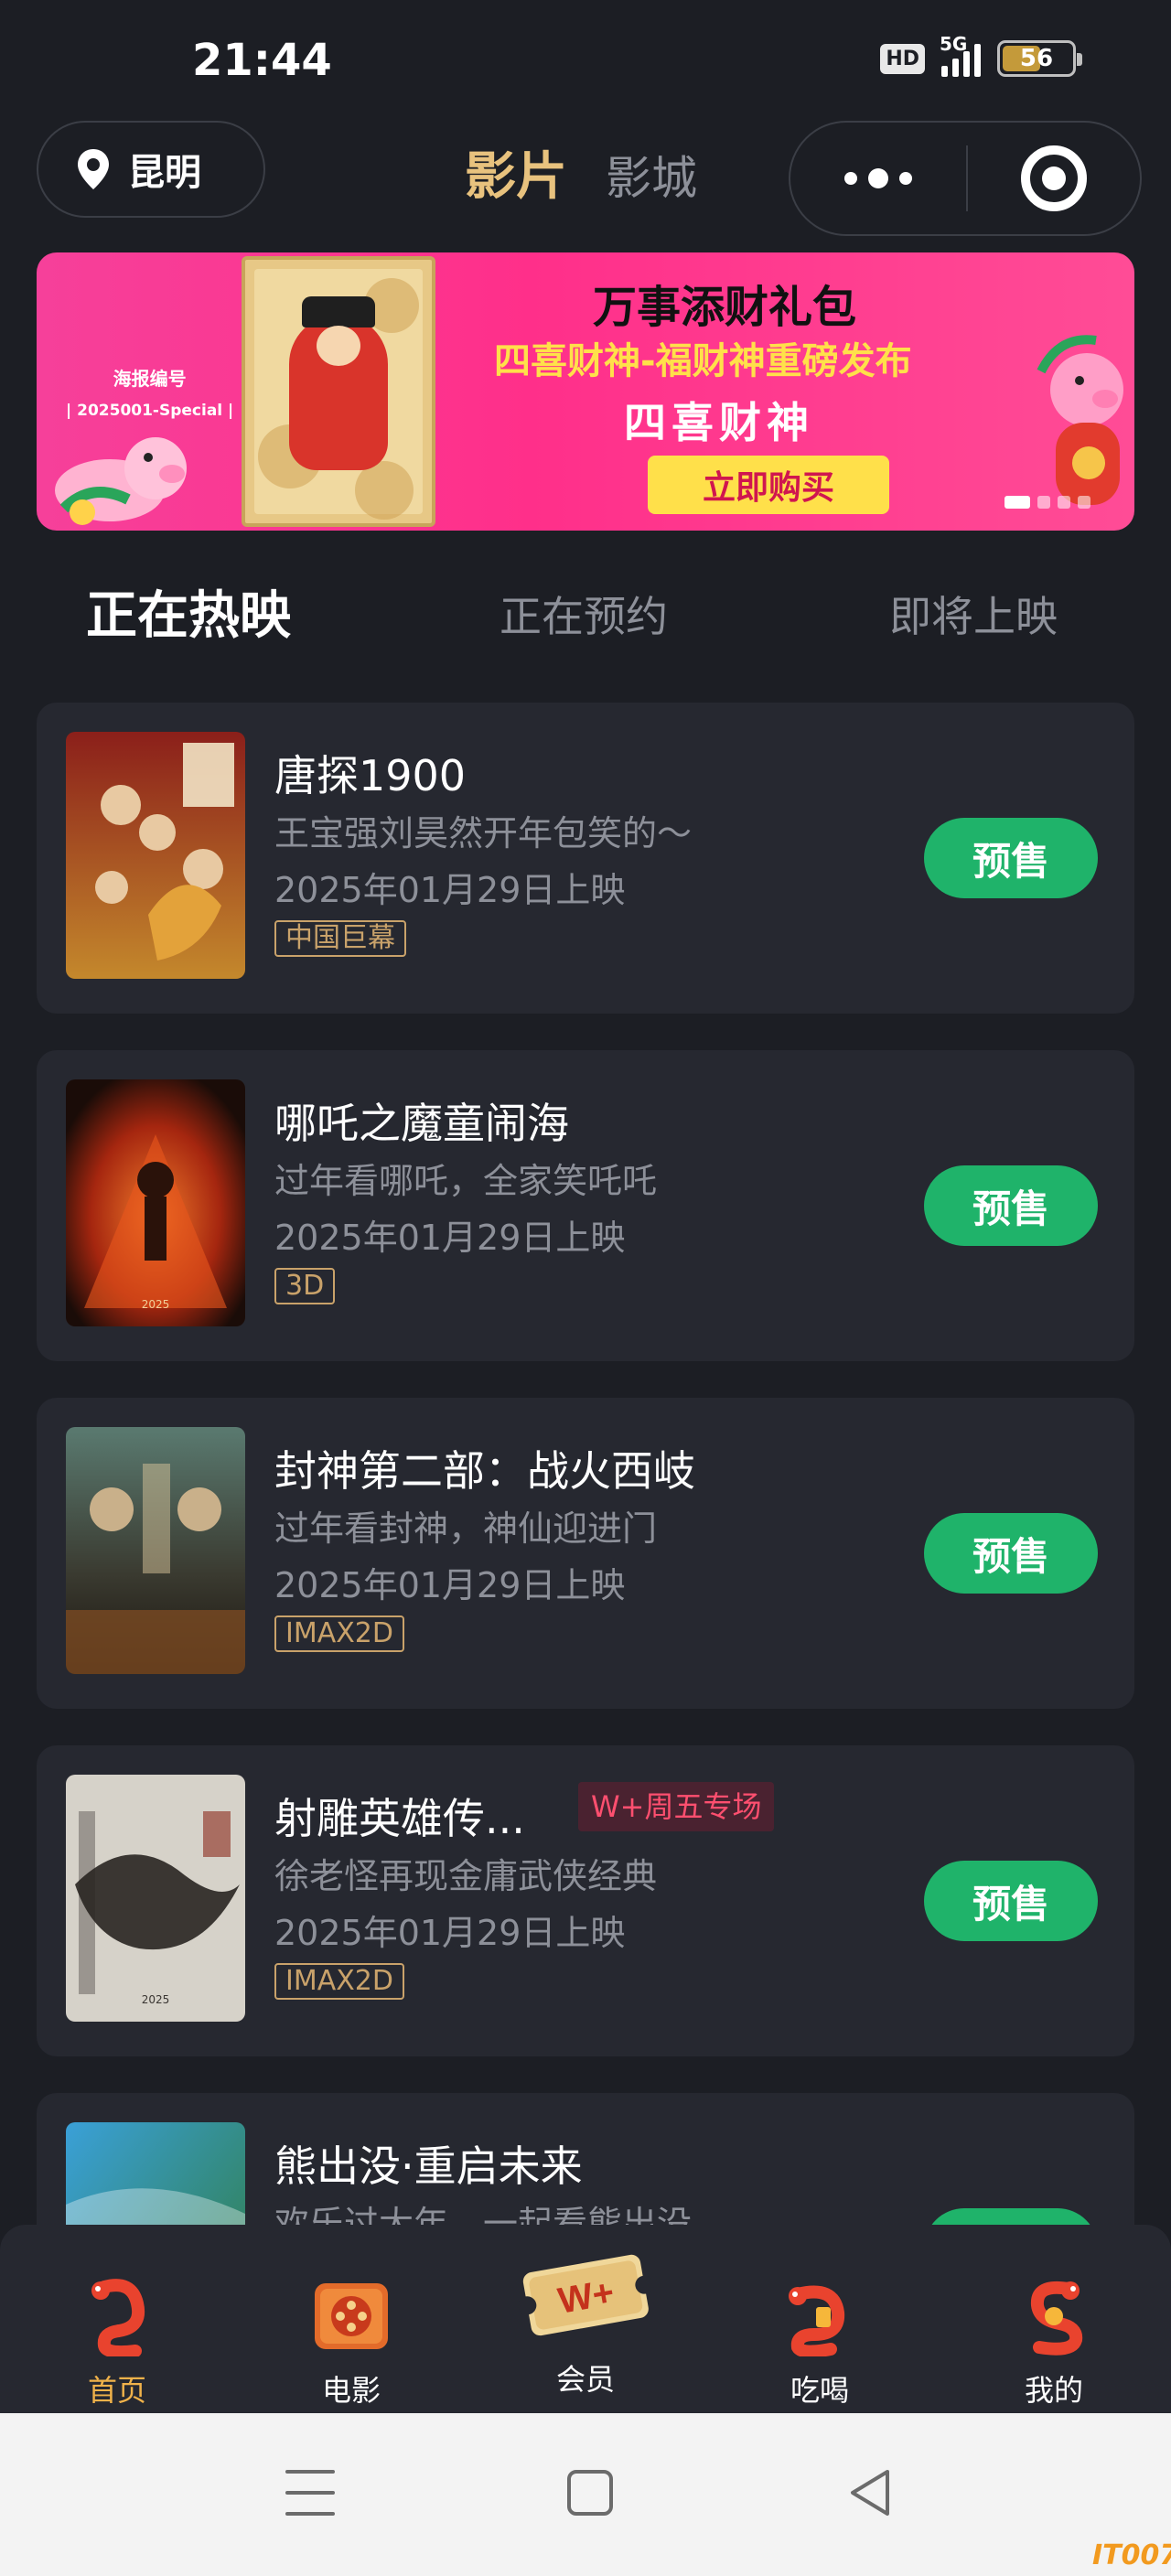  What do you see at coordinates (351, 2390) in the screenshot?
I see `tab-label: 电影` at bounding box center [351, 2390].